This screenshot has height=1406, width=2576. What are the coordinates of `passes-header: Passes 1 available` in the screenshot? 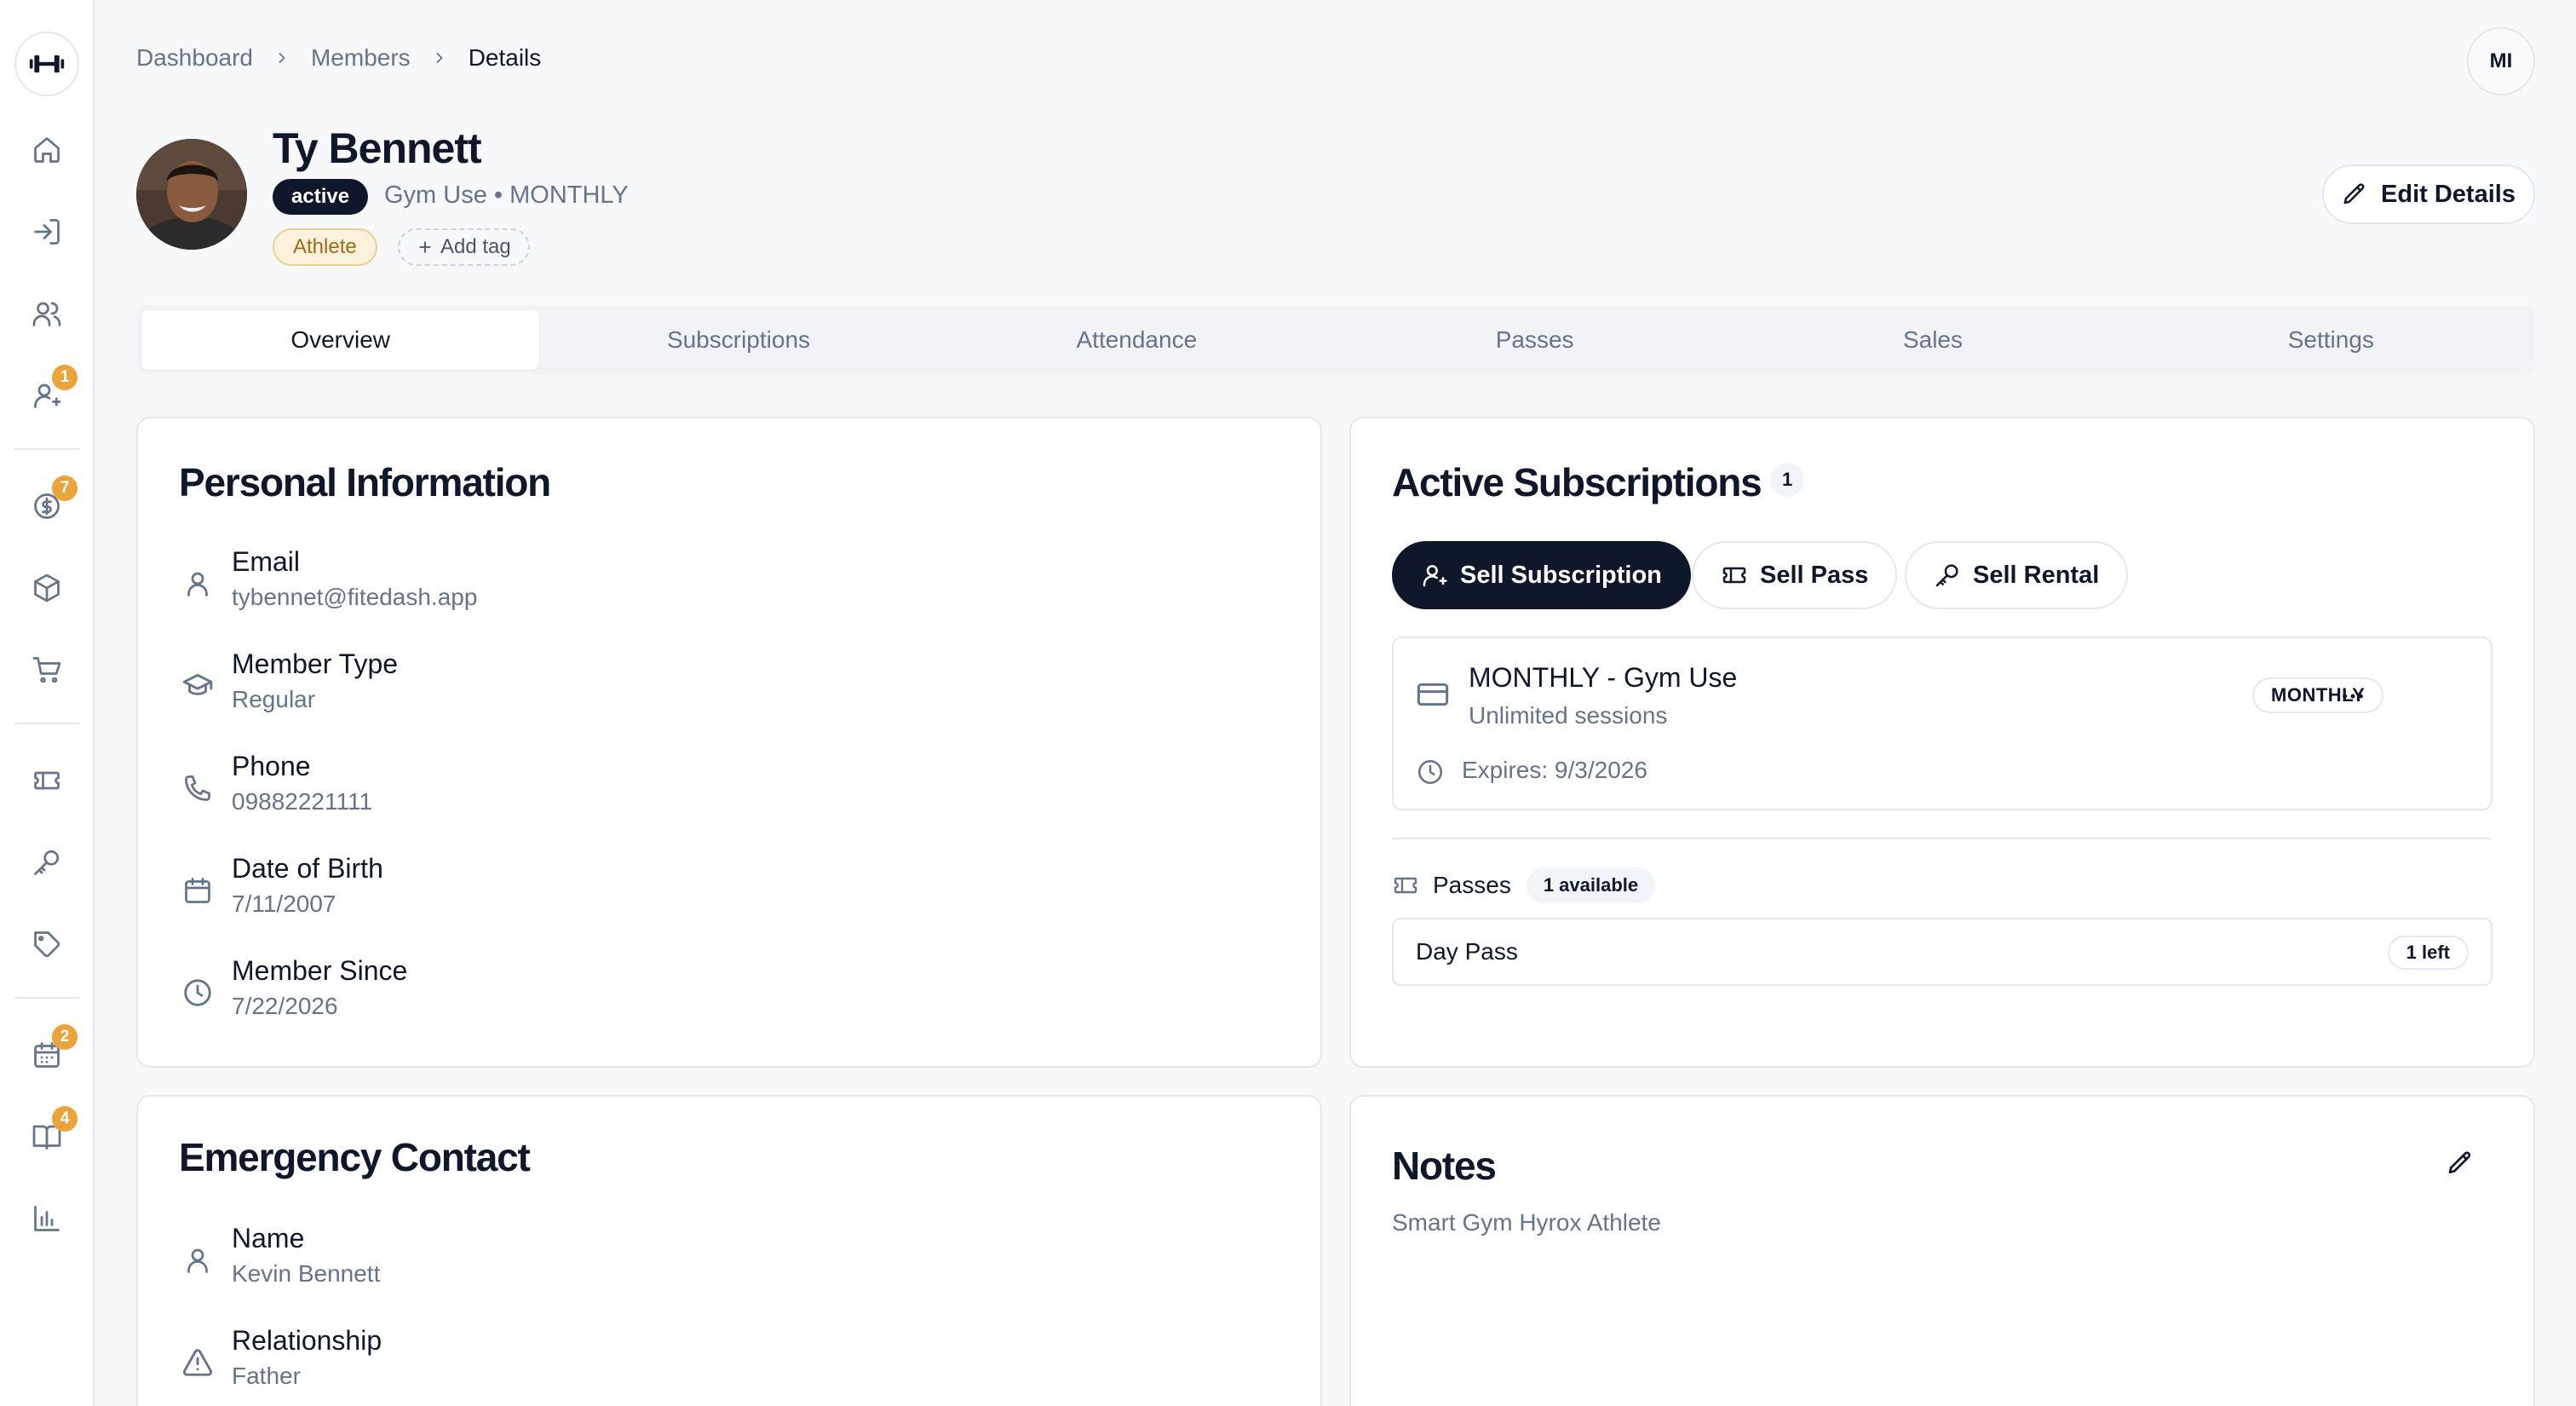 It's located at (1524, 885).